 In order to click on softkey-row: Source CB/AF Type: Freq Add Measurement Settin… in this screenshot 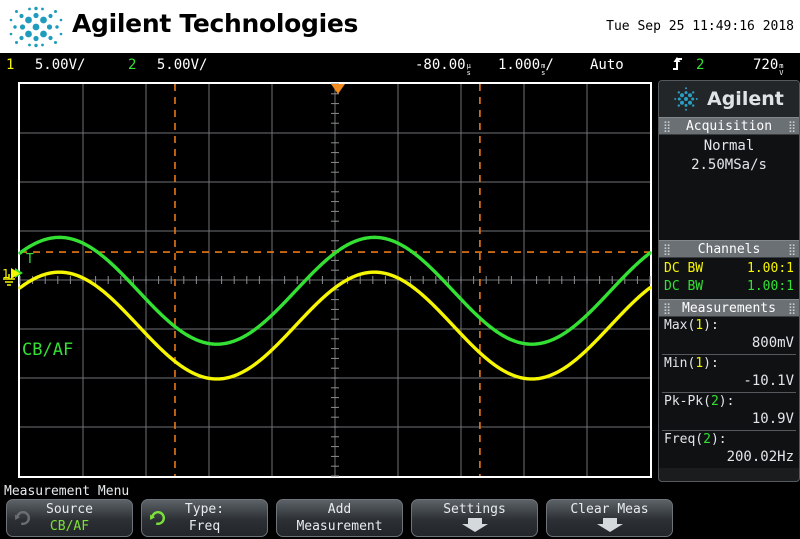, I will do `click(400, 518)`.